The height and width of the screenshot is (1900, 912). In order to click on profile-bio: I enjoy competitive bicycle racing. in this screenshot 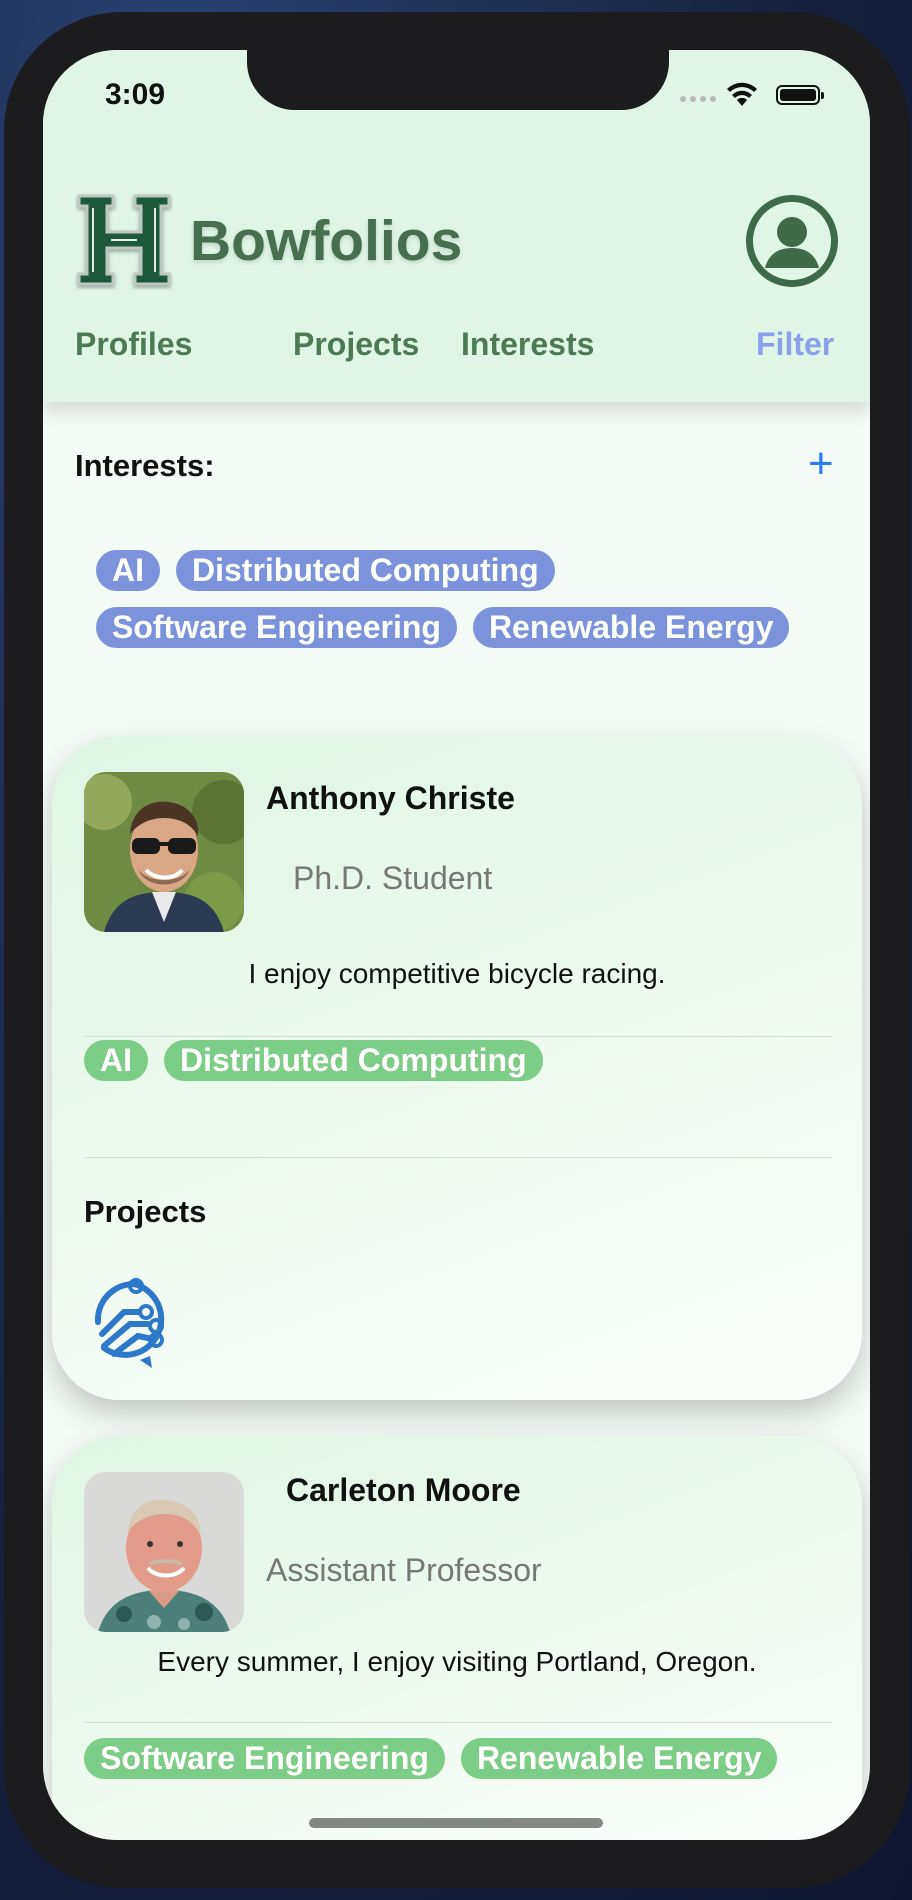, I will do `click(457, 973)`.